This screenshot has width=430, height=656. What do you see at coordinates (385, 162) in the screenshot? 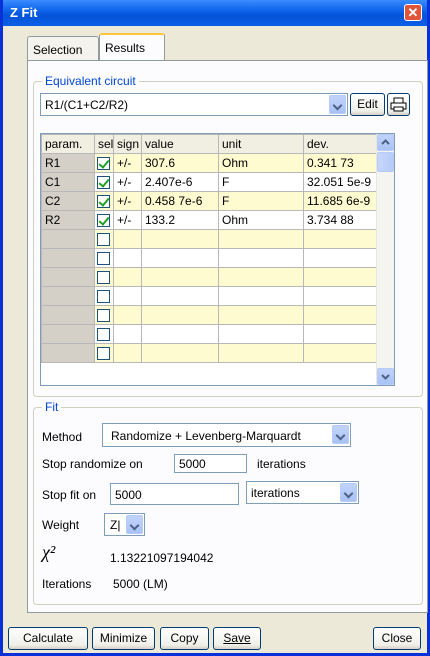
I see `scroll-thumb` at bounding box center [385, 162].